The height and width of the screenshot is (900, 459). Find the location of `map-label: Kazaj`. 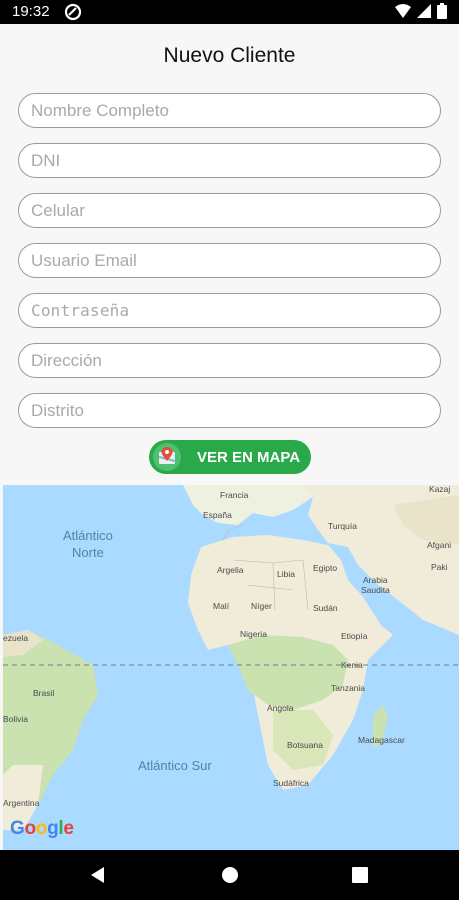

map-label: Kazaj is located at coordinates (440, 489).